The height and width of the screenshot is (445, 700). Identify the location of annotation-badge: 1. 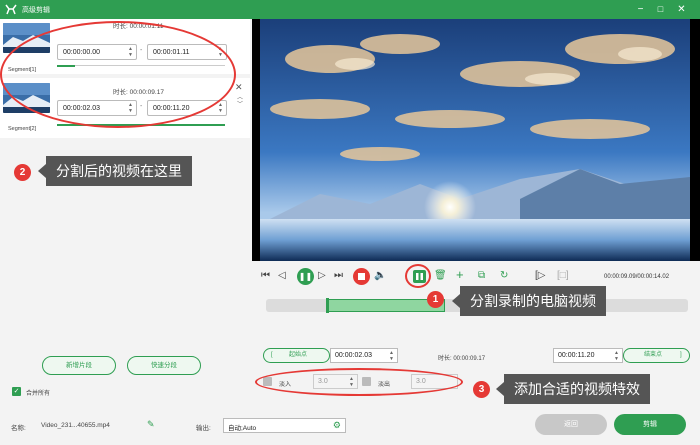
(435, 299).